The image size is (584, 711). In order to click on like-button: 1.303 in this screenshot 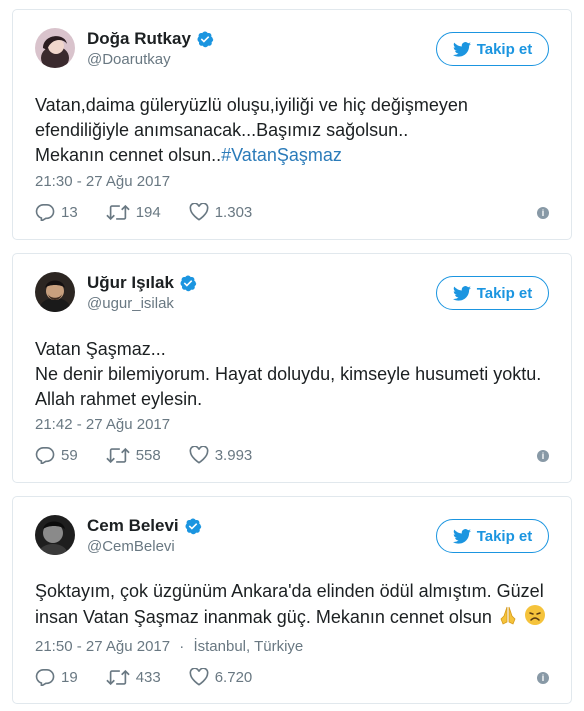, I will do `click(221, 212)`.